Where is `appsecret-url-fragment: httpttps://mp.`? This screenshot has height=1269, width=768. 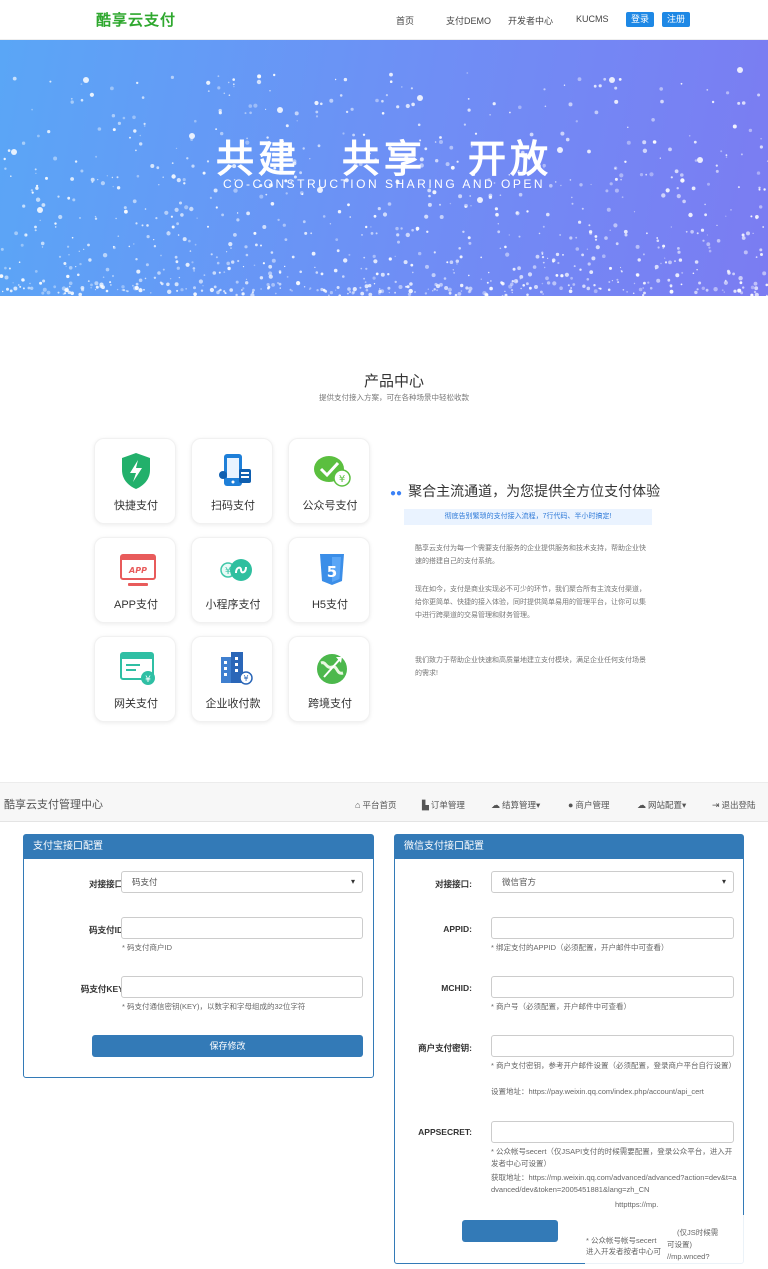 appsecret-url-fragment: httpttps://mp. is located at coordinates (637, 1204).